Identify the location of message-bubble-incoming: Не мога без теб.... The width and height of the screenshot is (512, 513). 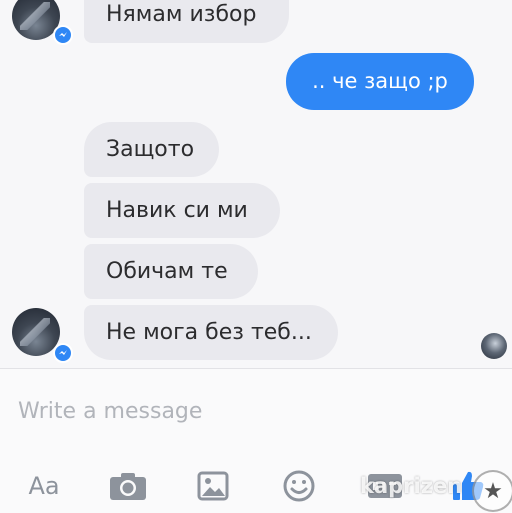
(211, 332).